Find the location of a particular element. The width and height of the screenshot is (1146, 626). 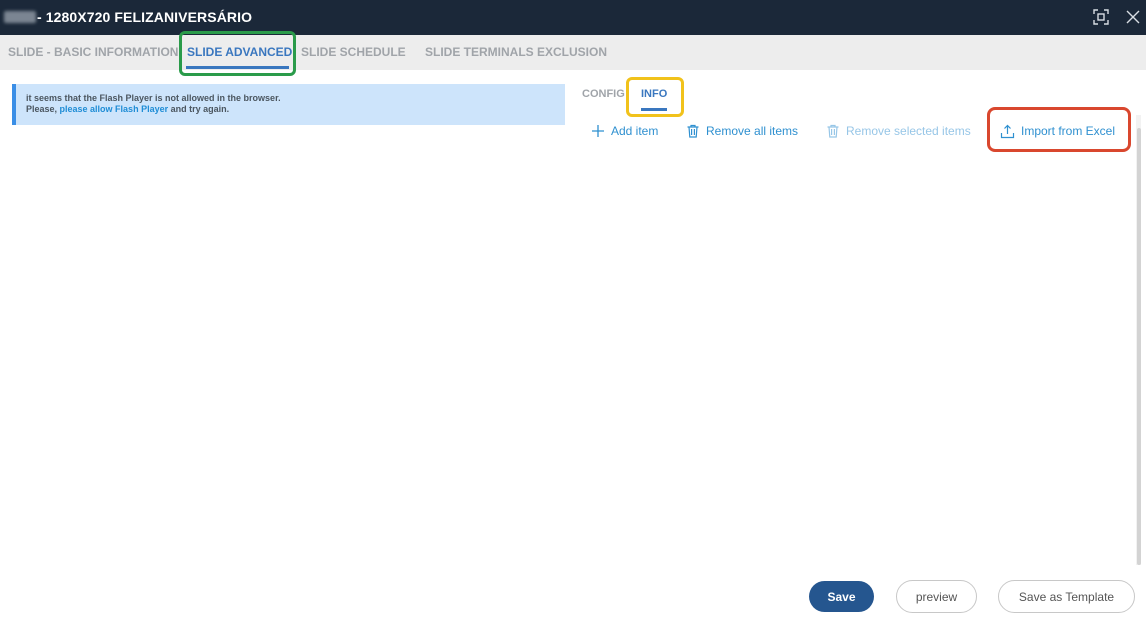

tab-slide-terminals-exclusion: SLIDE TERMINALS EXCLUSION is located at coordinates (516, 52).